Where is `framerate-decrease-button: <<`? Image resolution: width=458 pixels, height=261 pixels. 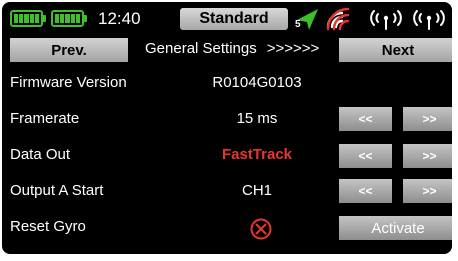 framerate-decrease-button: << is located at coordinates (365, 119).